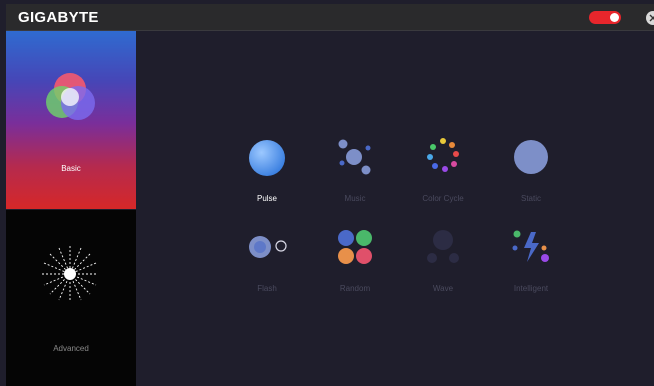 Image resolution: width=654 pixels, height=386 pixels. I want to click on effect-random: Random, so click(355, 266).